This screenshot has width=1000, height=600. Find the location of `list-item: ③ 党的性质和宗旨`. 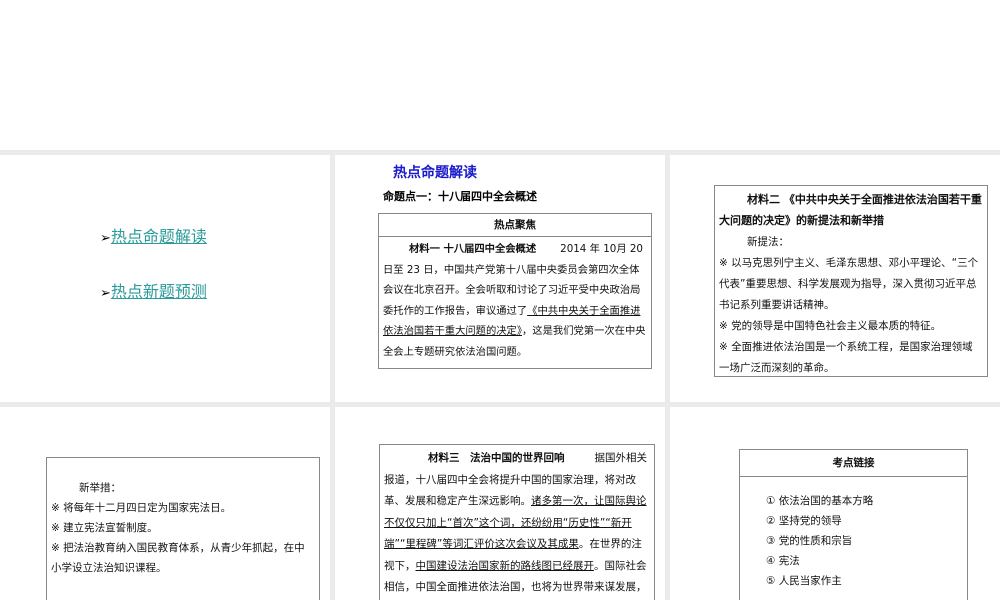

list-item: ③ 党的性质和宗旨 is located at coordinates (809, 541).